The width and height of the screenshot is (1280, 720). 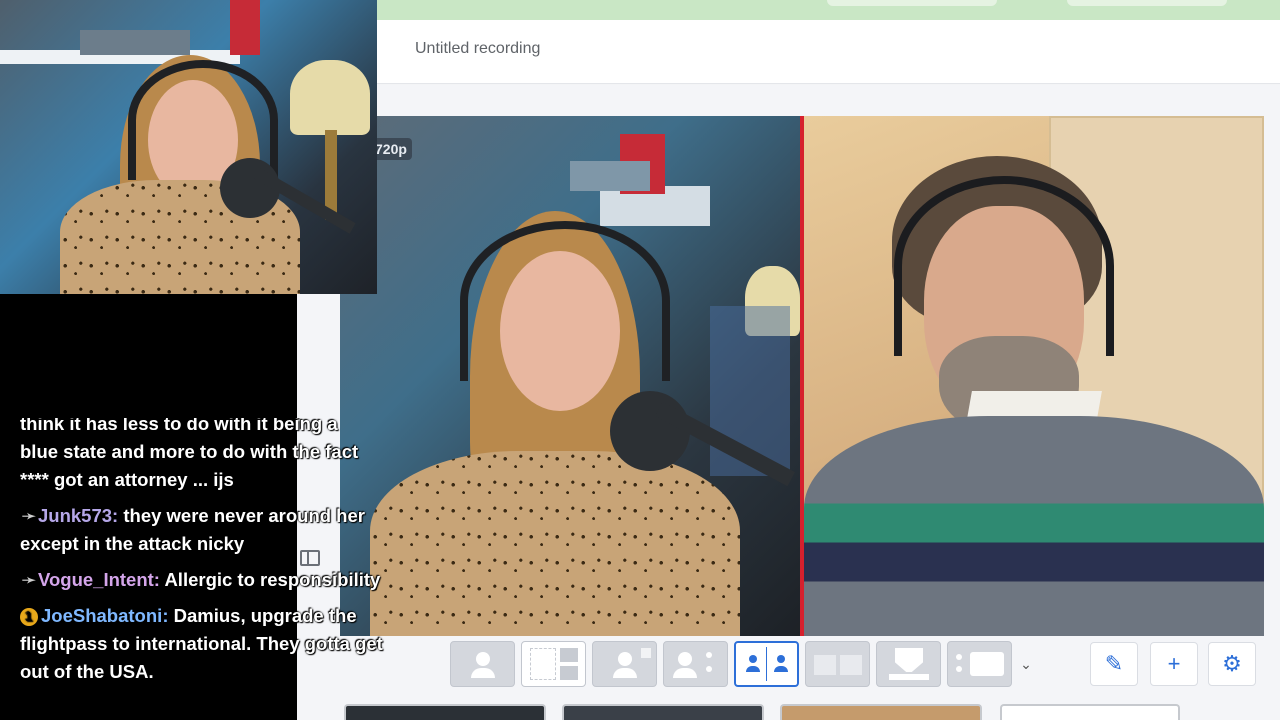 I want to click on screen-layout-button, so click(x=979, y=664).